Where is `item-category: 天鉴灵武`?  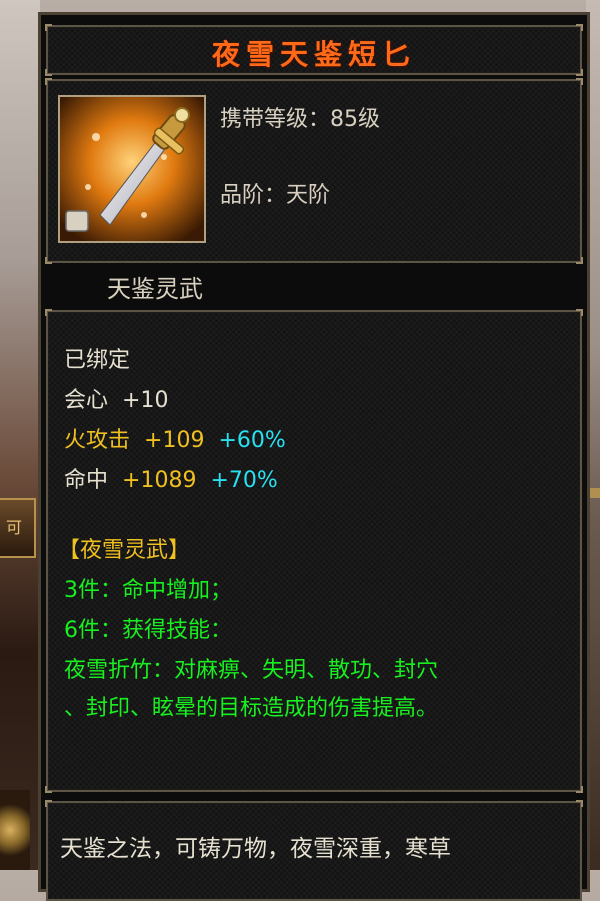 item-category: 天鉴灵武 is located at coordinates (155, 289).